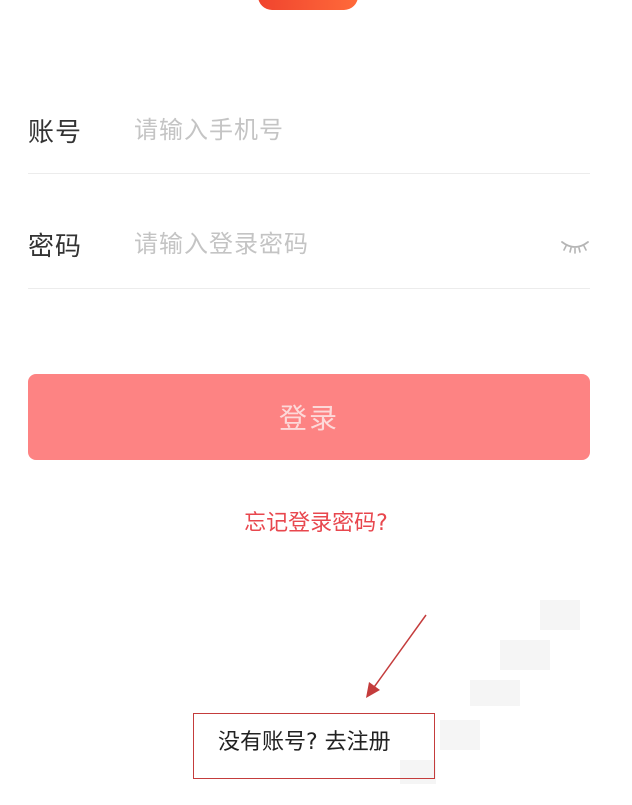 This screenshot has height=805, width=632. I want to click on account-input, so click(334, 130).